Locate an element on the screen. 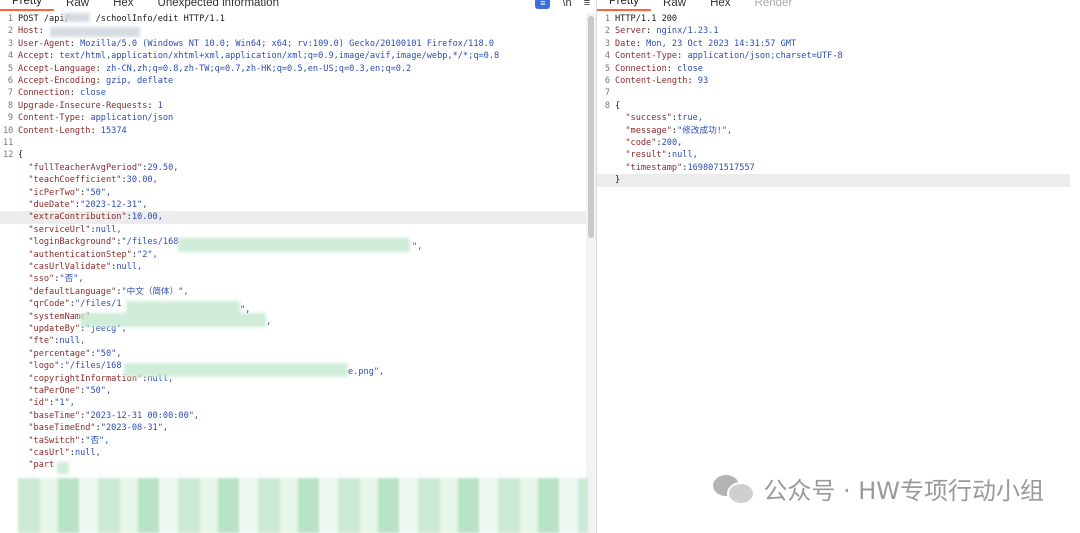 The height and width of the screenshot is (533, 1080). line-value: "/files/168 is located at coordinates (150, 242).